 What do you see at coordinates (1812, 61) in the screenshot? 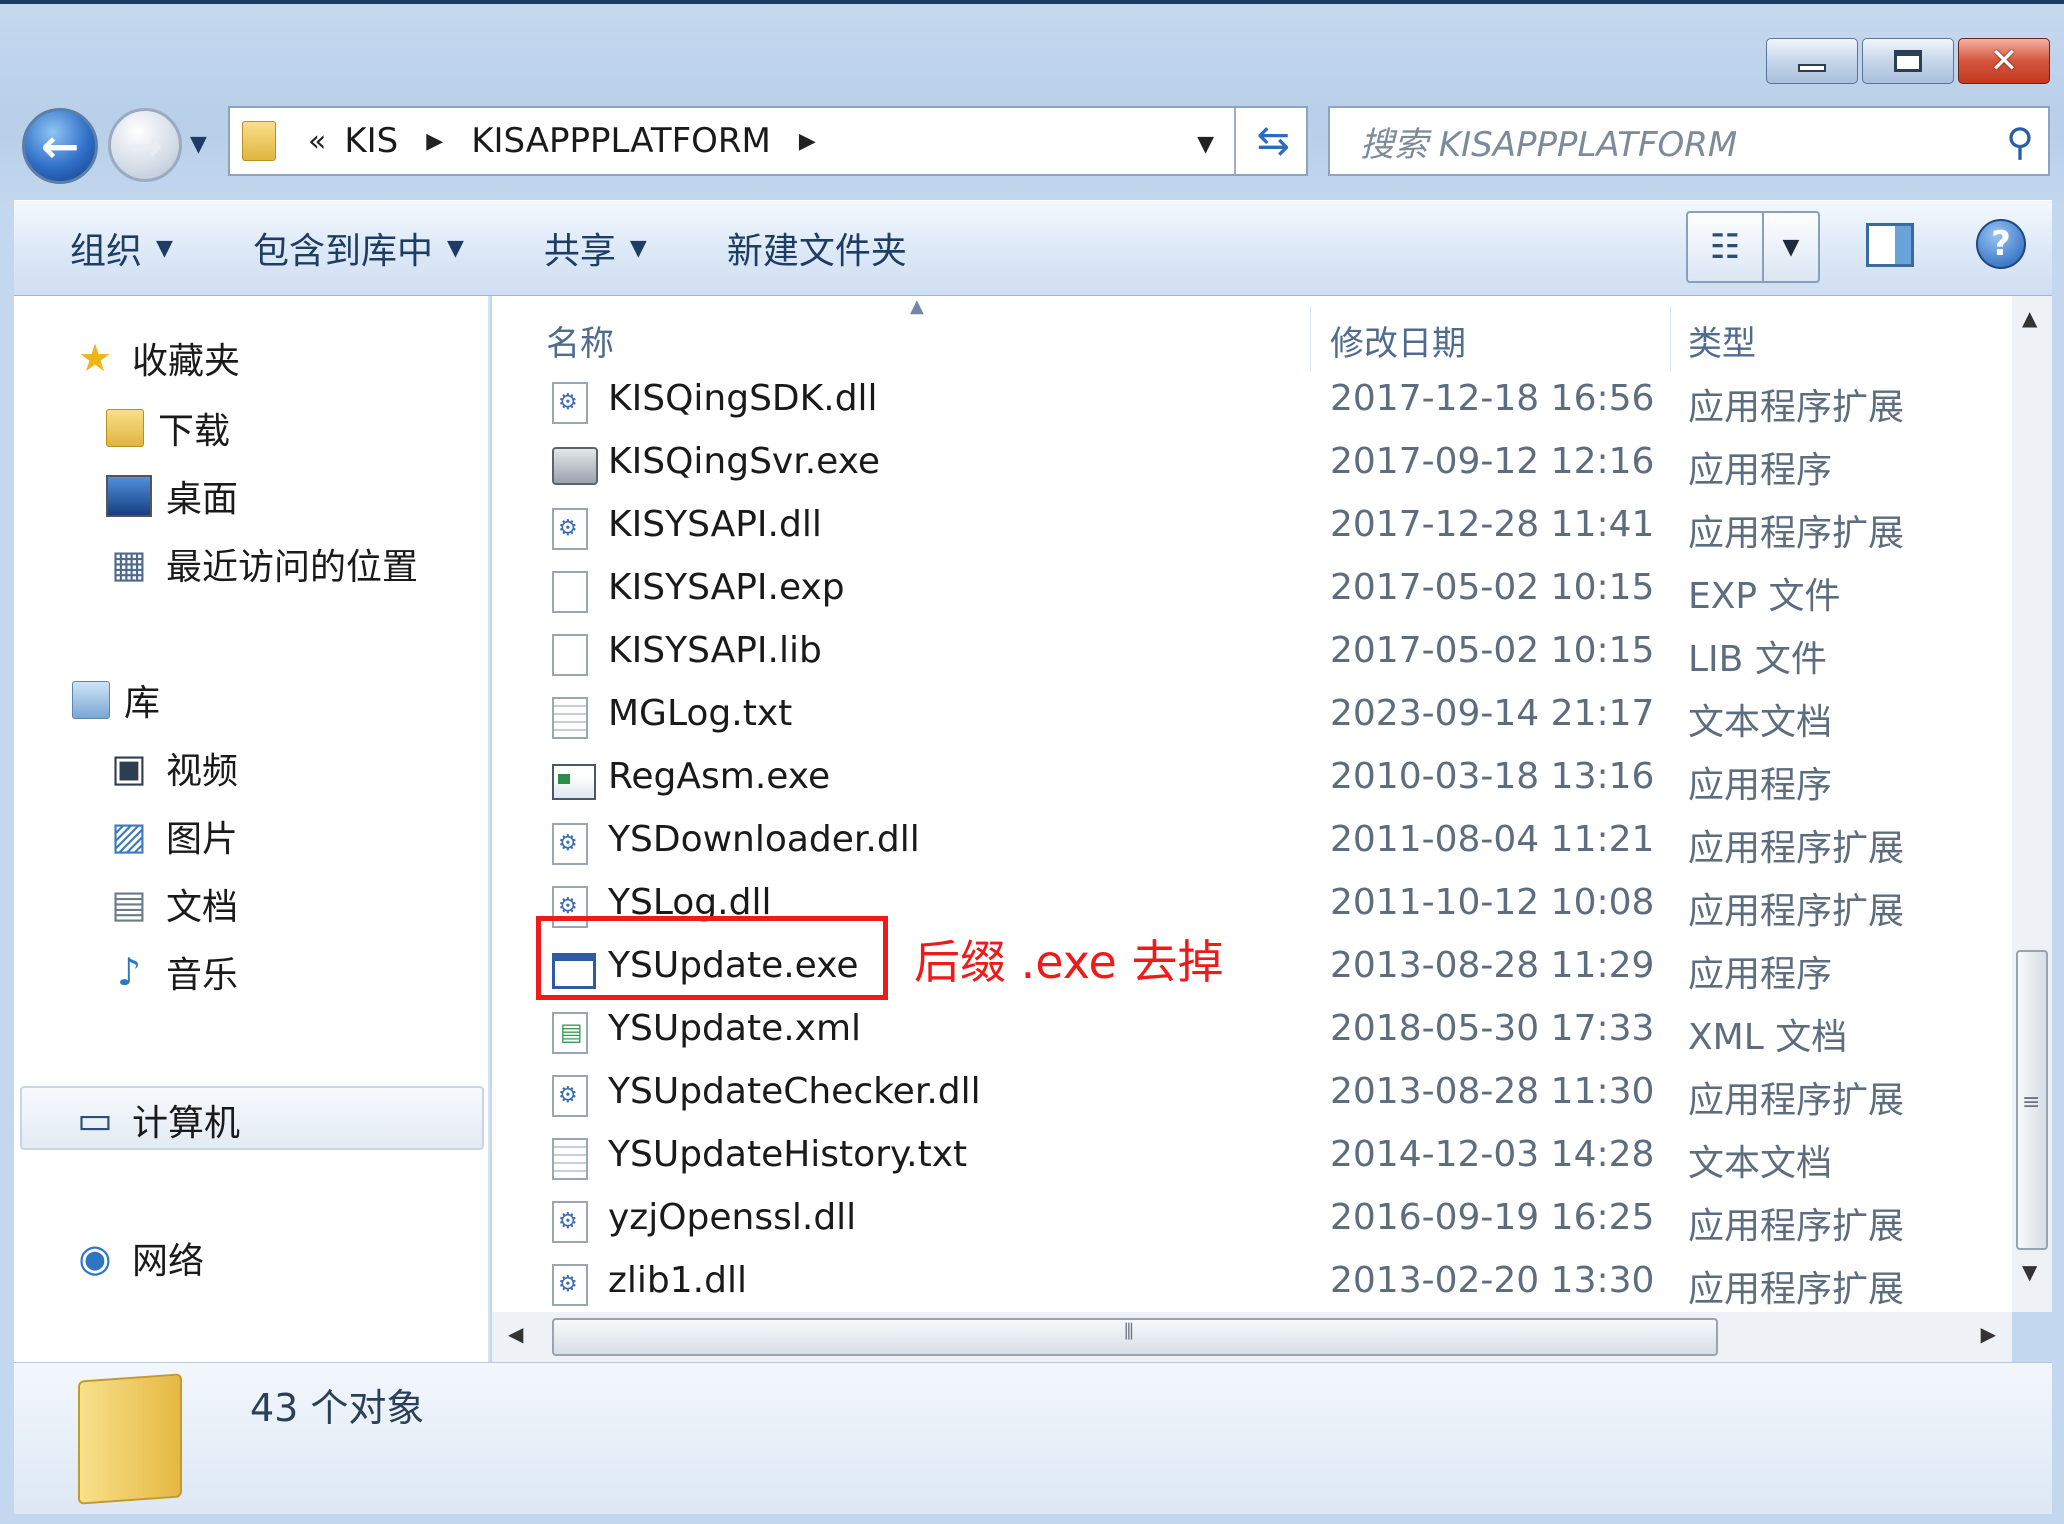
I see `minimize-button` at bounding box center [1812, 61].